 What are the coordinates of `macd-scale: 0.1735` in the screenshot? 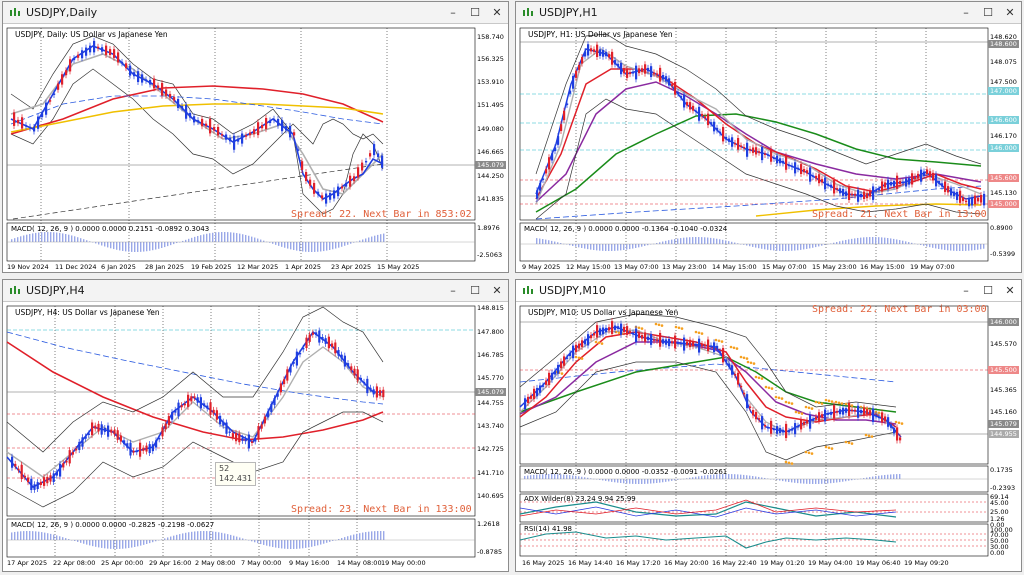 It's located at (1001, 470).